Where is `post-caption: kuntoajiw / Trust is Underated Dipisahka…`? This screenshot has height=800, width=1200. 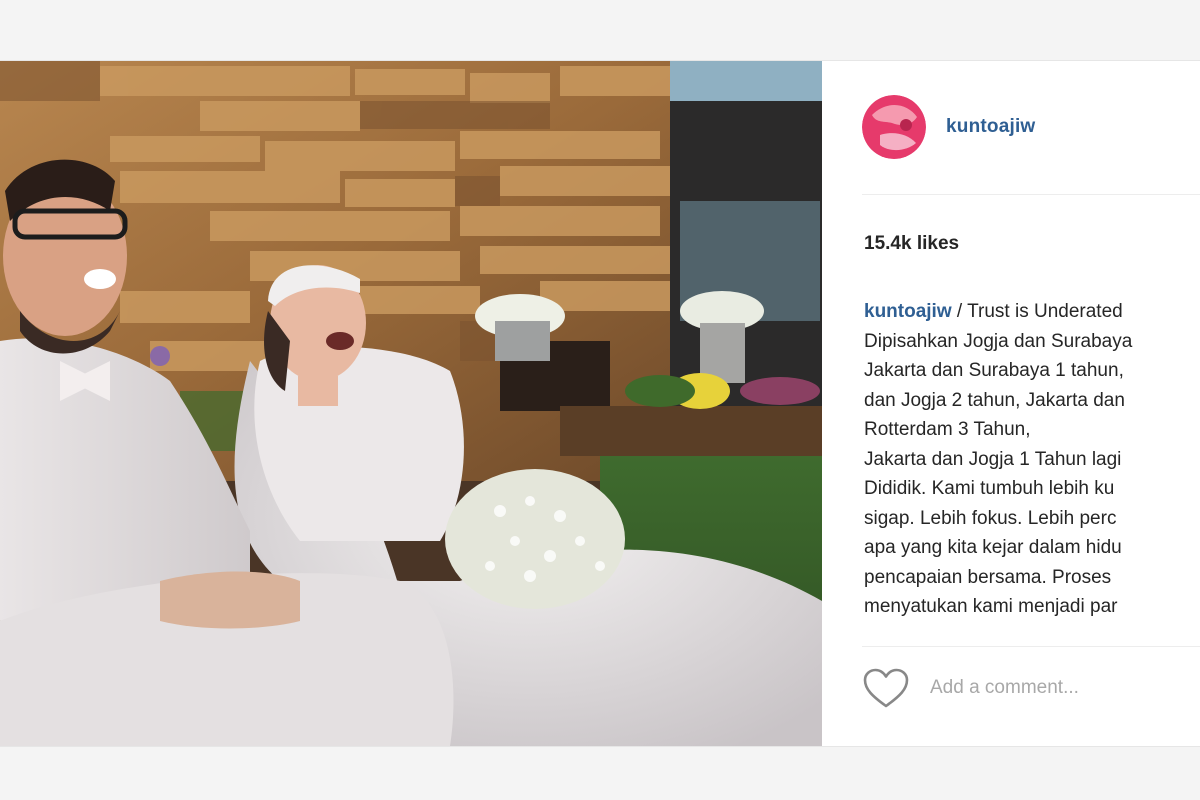
post-caption: kuntoajiw / Trust is Underated Dipisahka… is located at coordinates (1032, 459).